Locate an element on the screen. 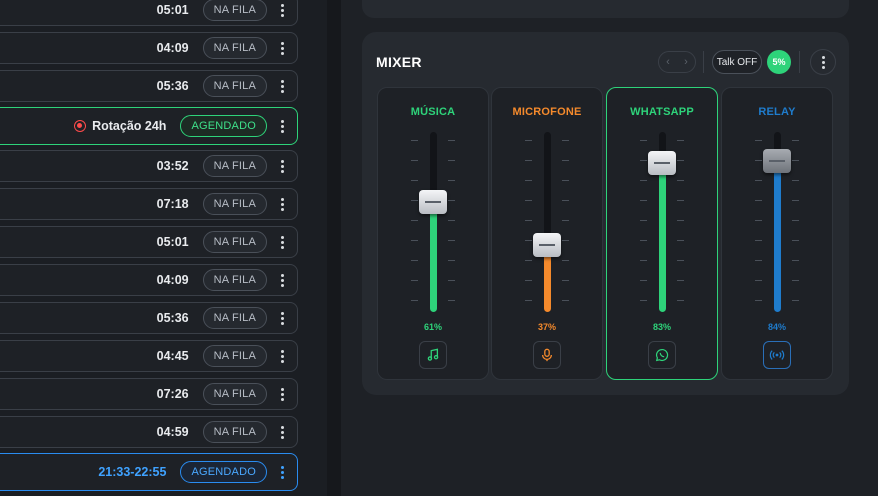 This screenshot has height=496, width=878. row-duration: 07:26 is located at coordinates (172, 394).